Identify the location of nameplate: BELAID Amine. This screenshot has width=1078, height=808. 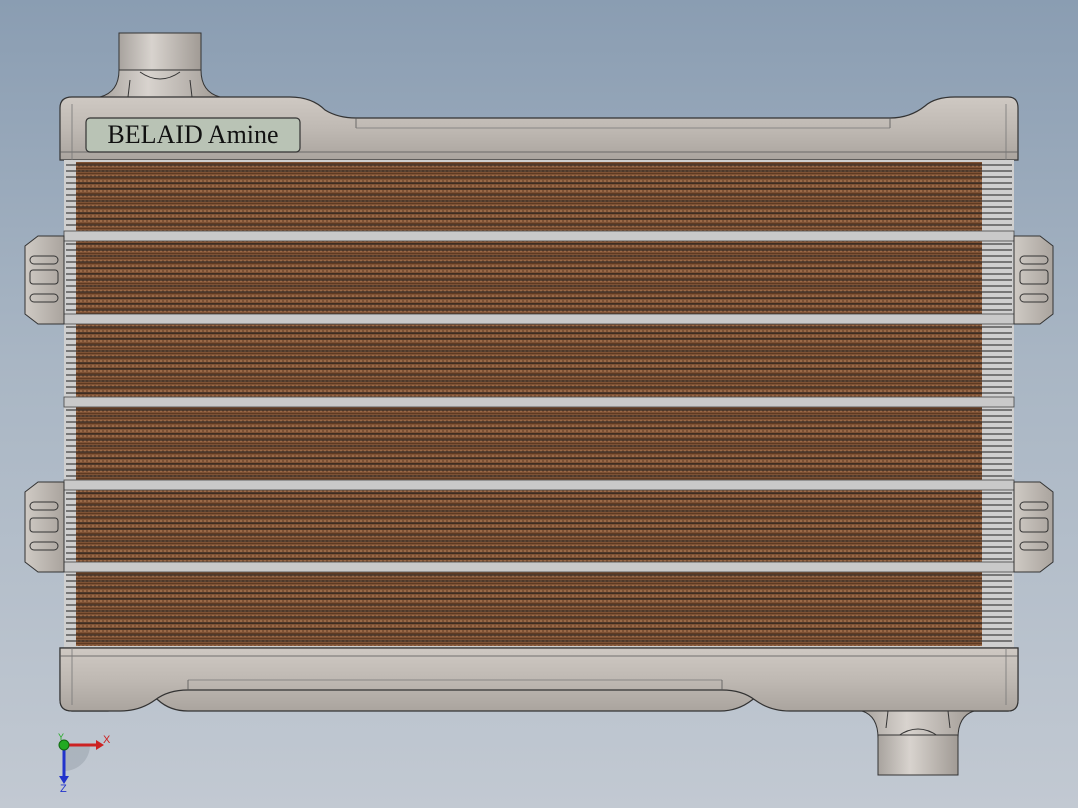
(193, 135).